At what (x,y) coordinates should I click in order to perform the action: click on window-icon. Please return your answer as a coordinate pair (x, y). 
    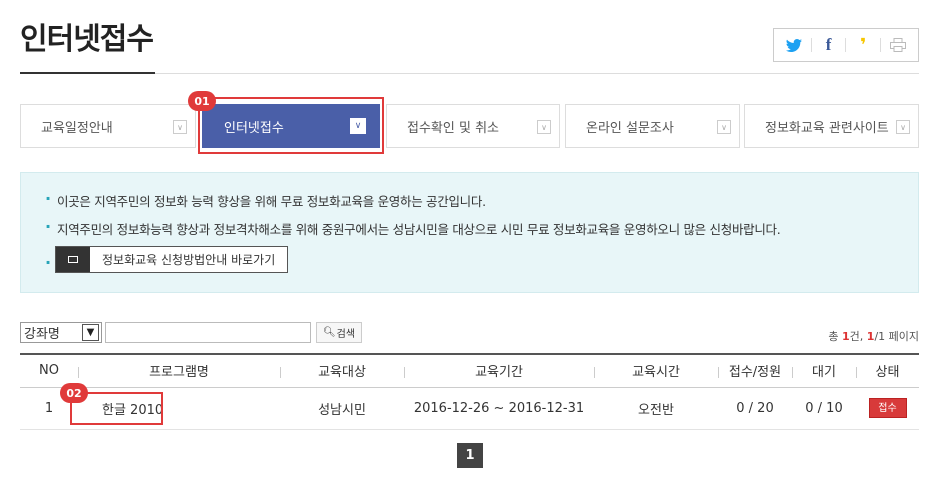
    Looking at the image, I should click on (73, 259).